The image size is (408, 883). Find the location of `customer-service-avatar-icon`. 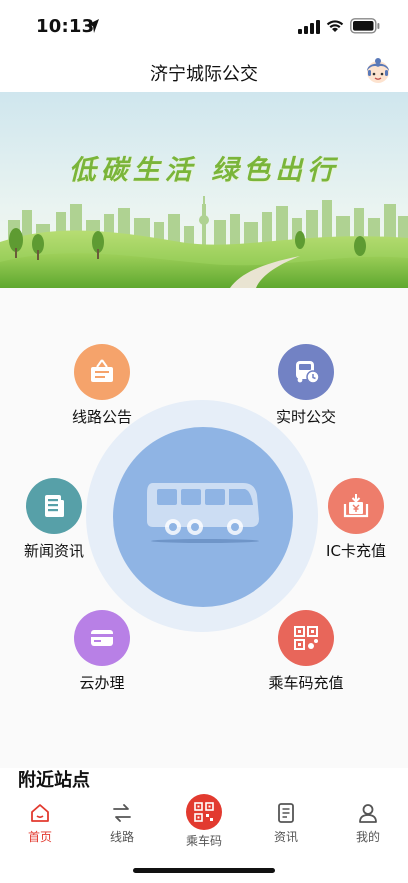

customer-service-avatar-icon is located at coordinates (378, 71).